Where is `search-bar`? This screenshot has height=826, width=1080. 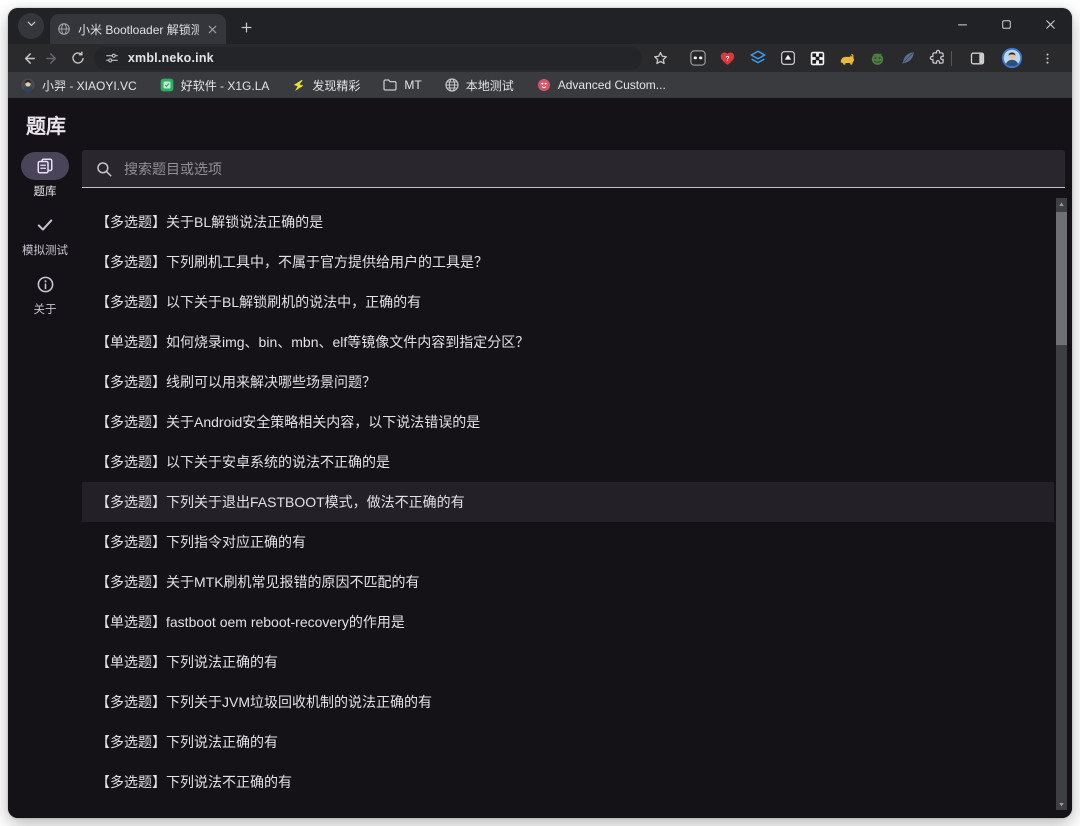
search-bar is located at coordinates (573, 169).